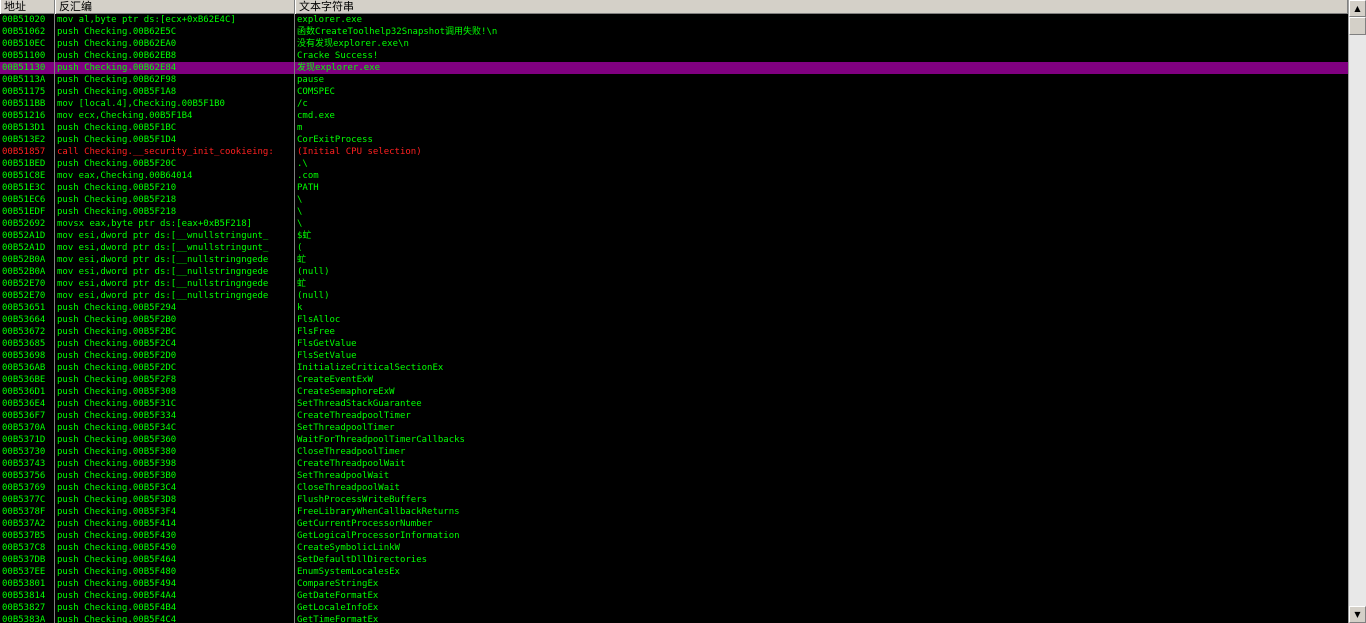 The height and width of the screenshot is (623, 1366). Describe the element at coordinates (27, 7) in the screenshot. I see `column-header-address: 地址` at that location.